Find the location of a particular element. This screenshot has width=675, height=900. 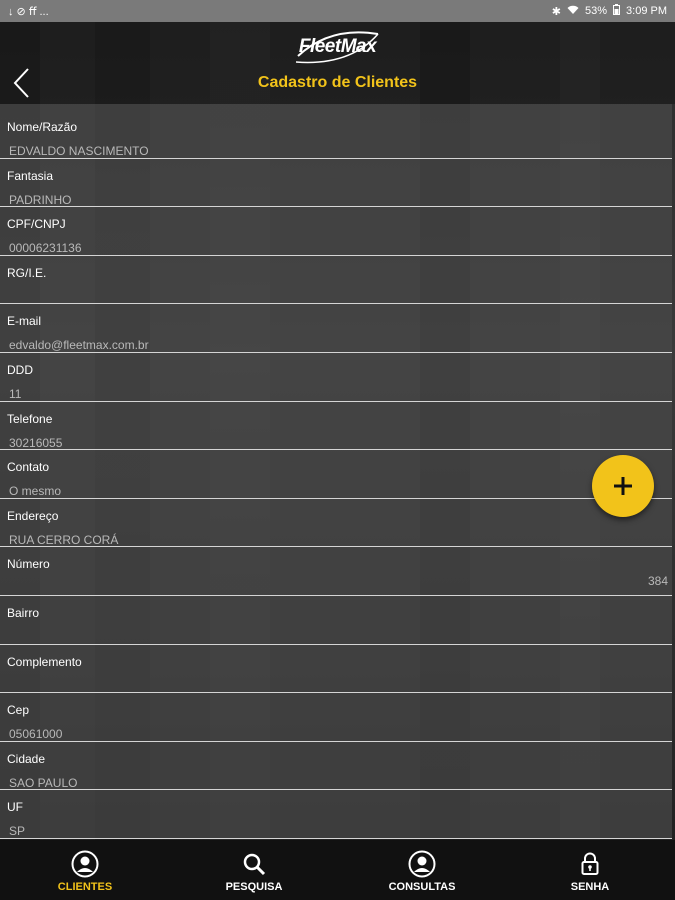

field-cpf-cnpj: CPF/CNPJ 00006231136 is located at coordinates (336, 231).